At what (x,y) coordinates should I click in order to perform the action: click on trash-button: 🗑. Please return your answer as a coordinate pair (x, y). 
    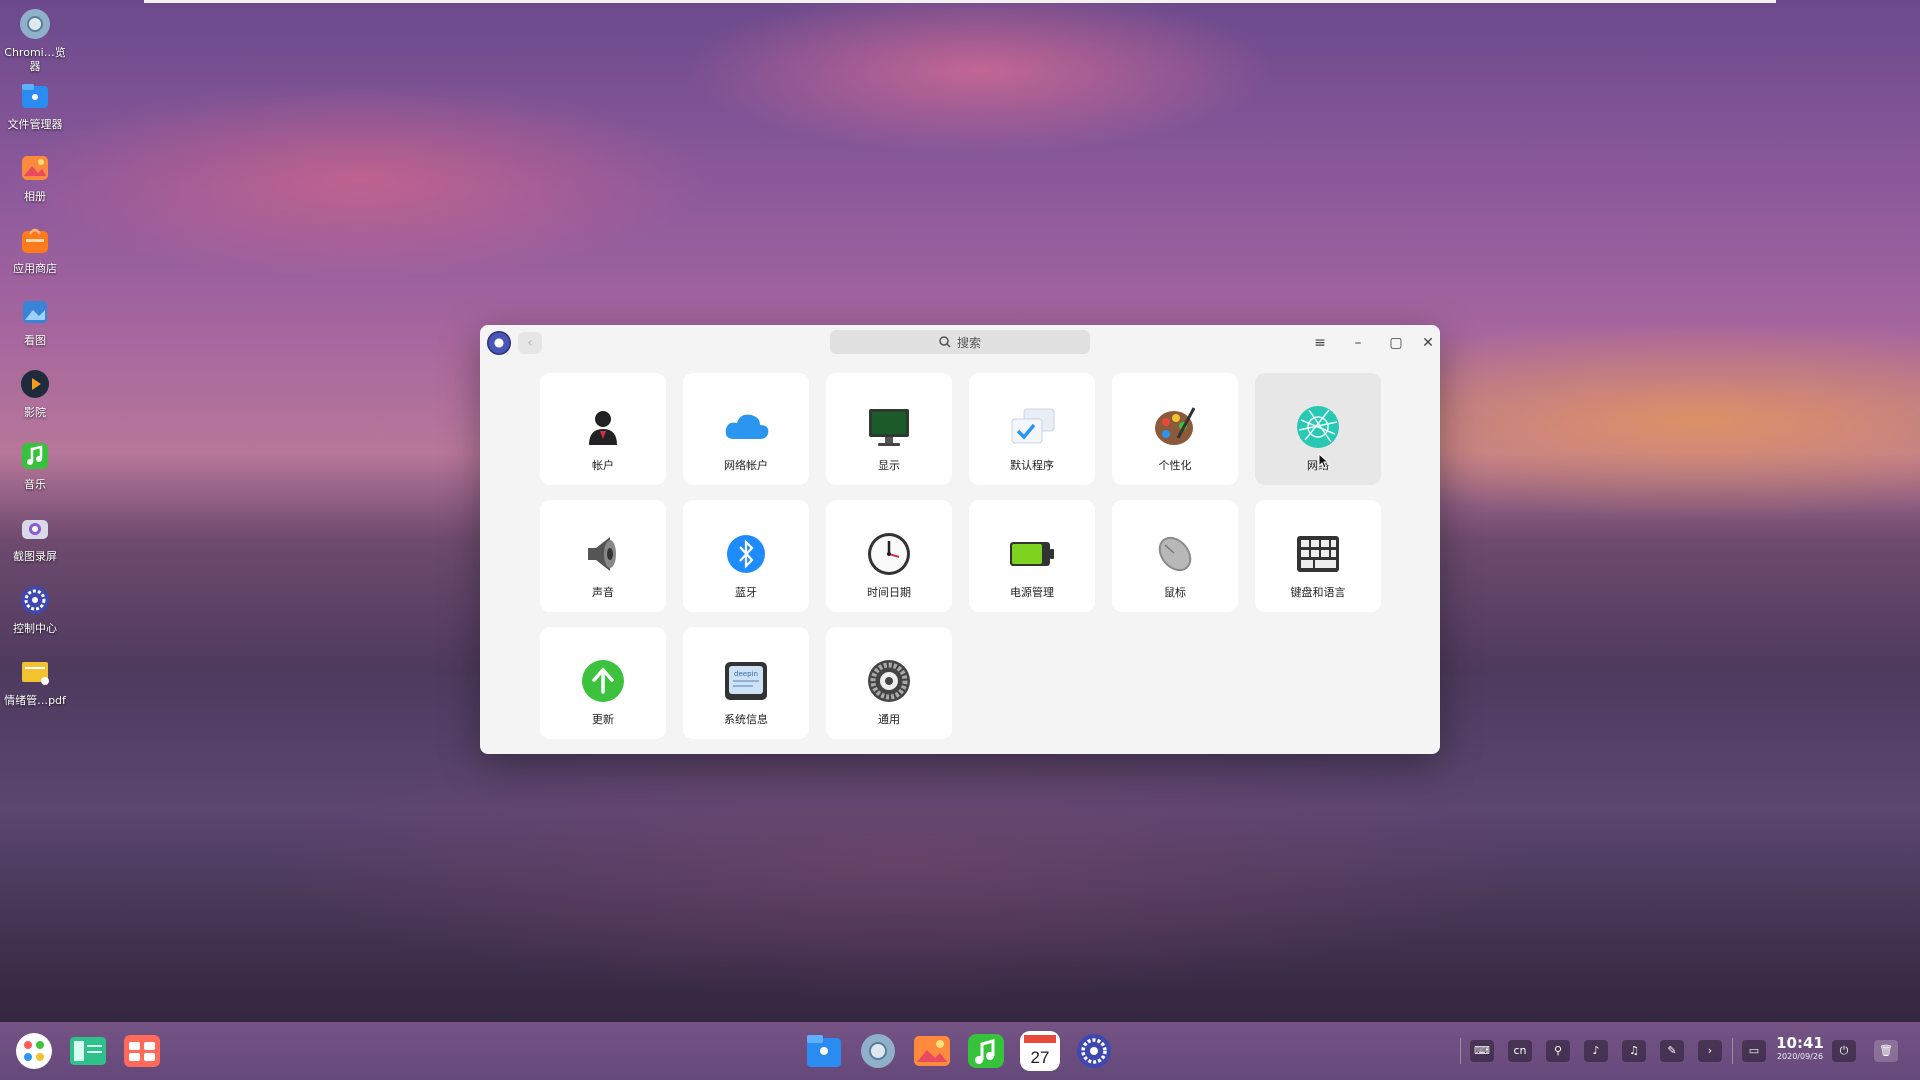
    Looking at the image, I should click on (1886, 1051).